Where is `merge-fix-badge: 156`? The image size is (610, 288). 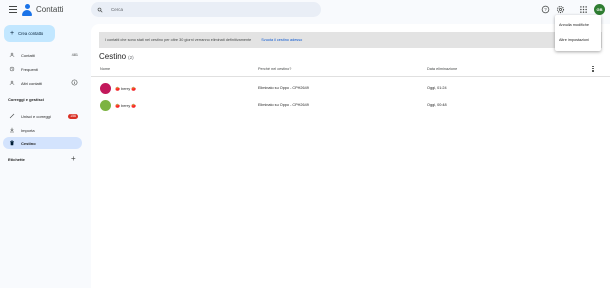
merge-fix-badge: 156 is located at coordinates (73, 116).